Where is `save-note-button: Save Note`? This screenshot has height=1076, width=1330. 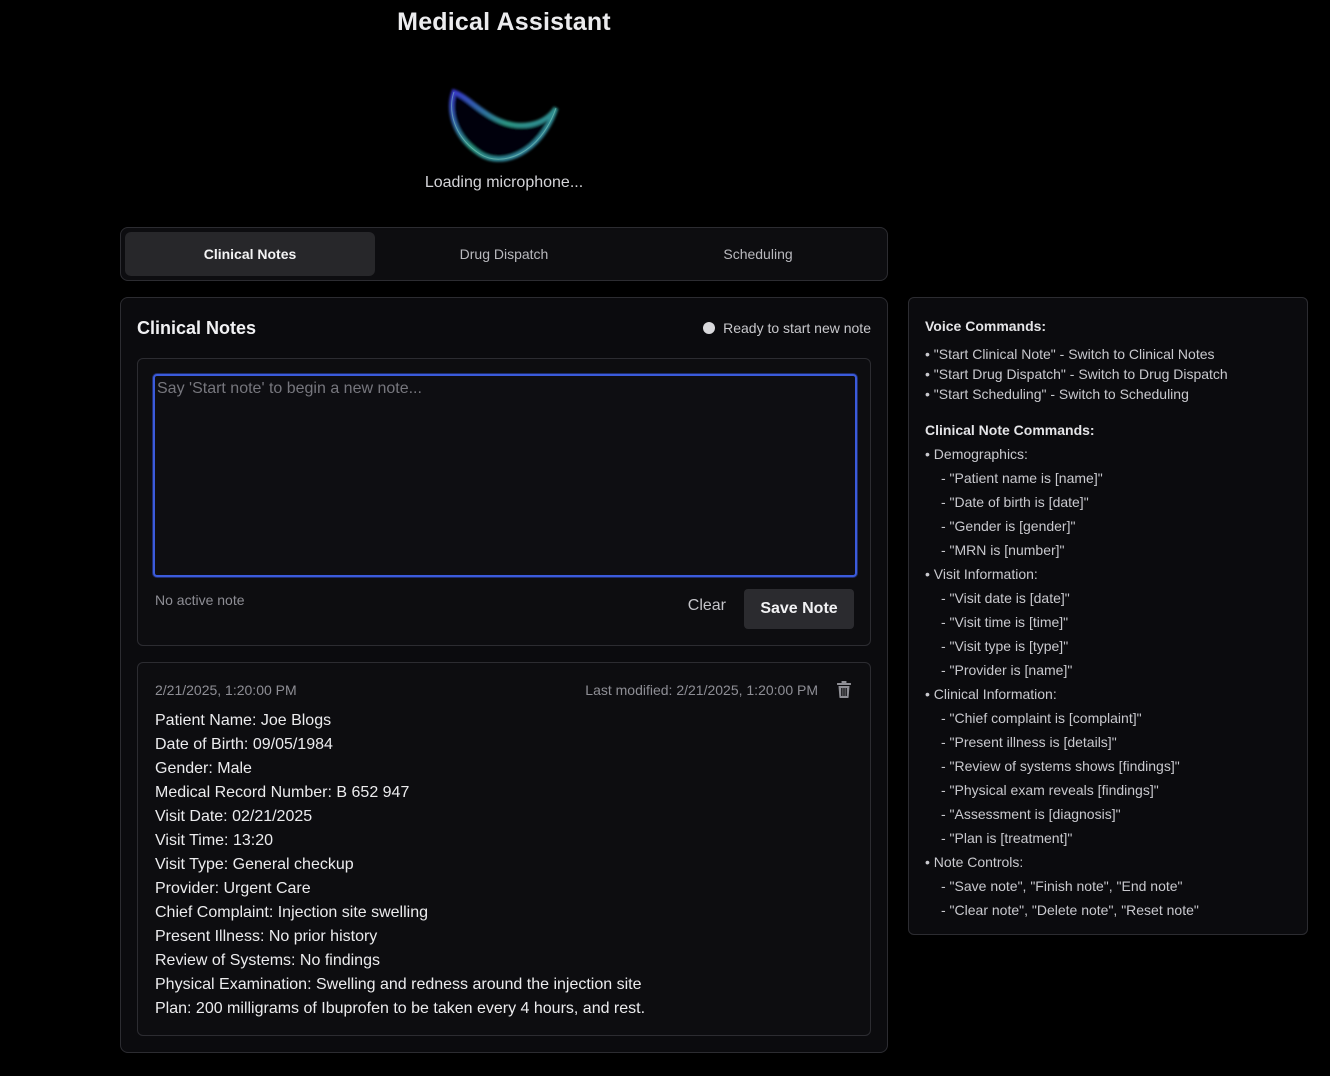 save-note-button: Save Note is located at coordinates (799, 609).